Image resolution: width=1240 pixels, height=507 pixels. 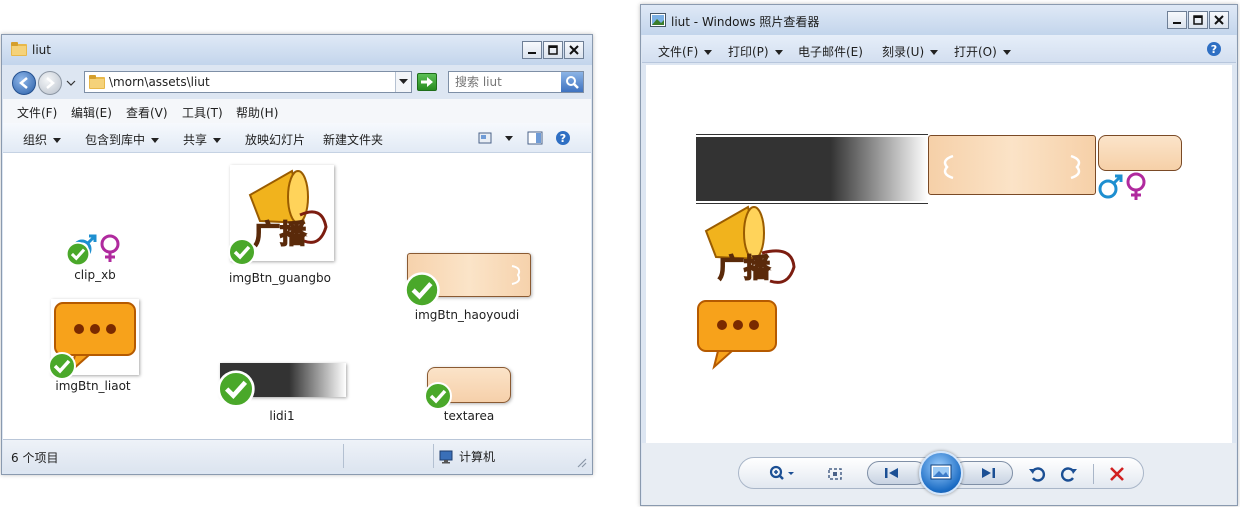 I want to click on rotate-right-icon, so click(x=1069, y=474).